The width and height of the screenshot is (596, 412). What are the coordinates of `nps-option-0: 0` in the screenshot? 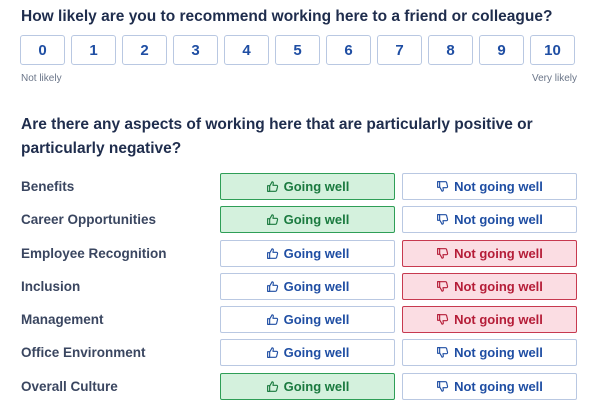 It's located at (42, 50).